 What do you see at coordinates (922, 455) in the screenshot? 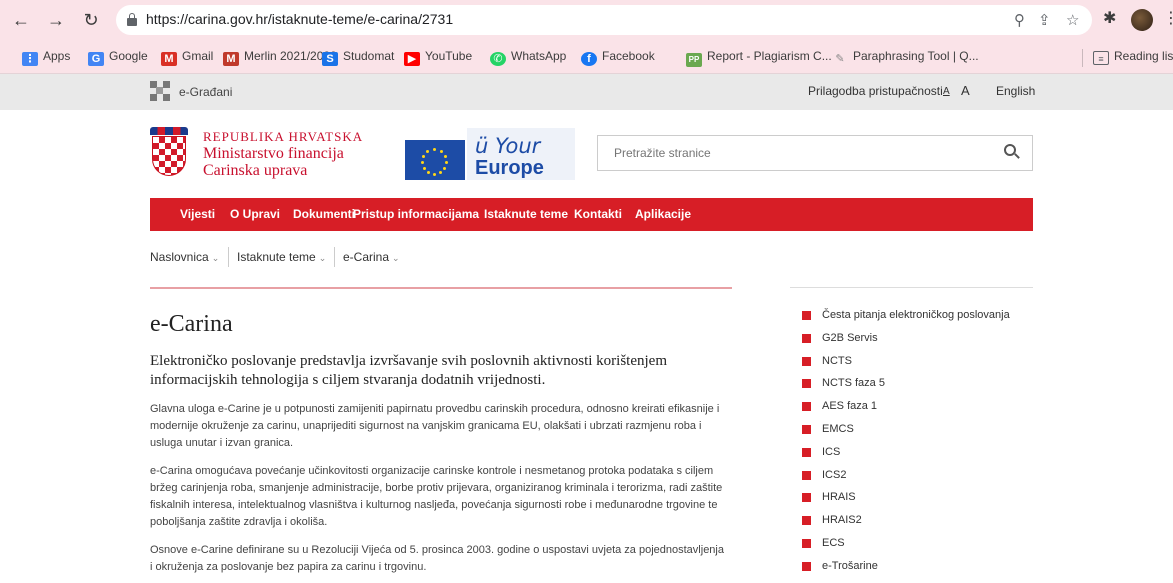
I see `sidebar-item-ics: ICS` at bounding box center [922, 455].